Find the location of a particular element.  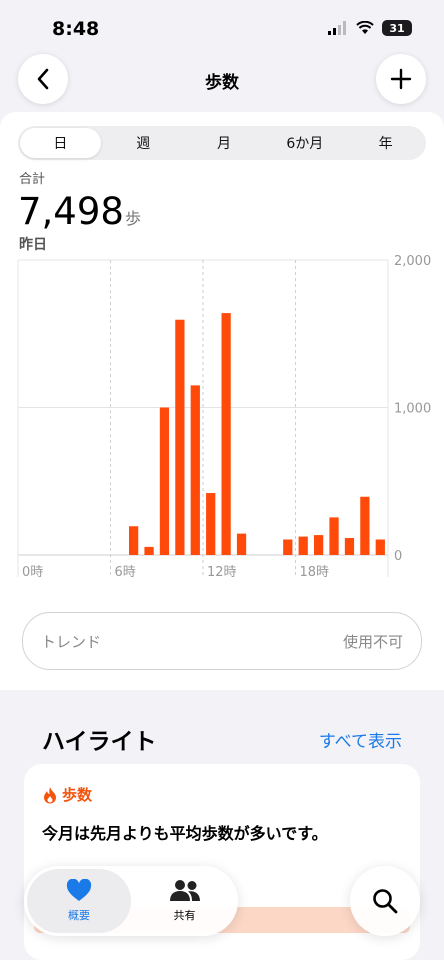

chart-x-tick-label: 18時 is located at coordinates (315, 572).